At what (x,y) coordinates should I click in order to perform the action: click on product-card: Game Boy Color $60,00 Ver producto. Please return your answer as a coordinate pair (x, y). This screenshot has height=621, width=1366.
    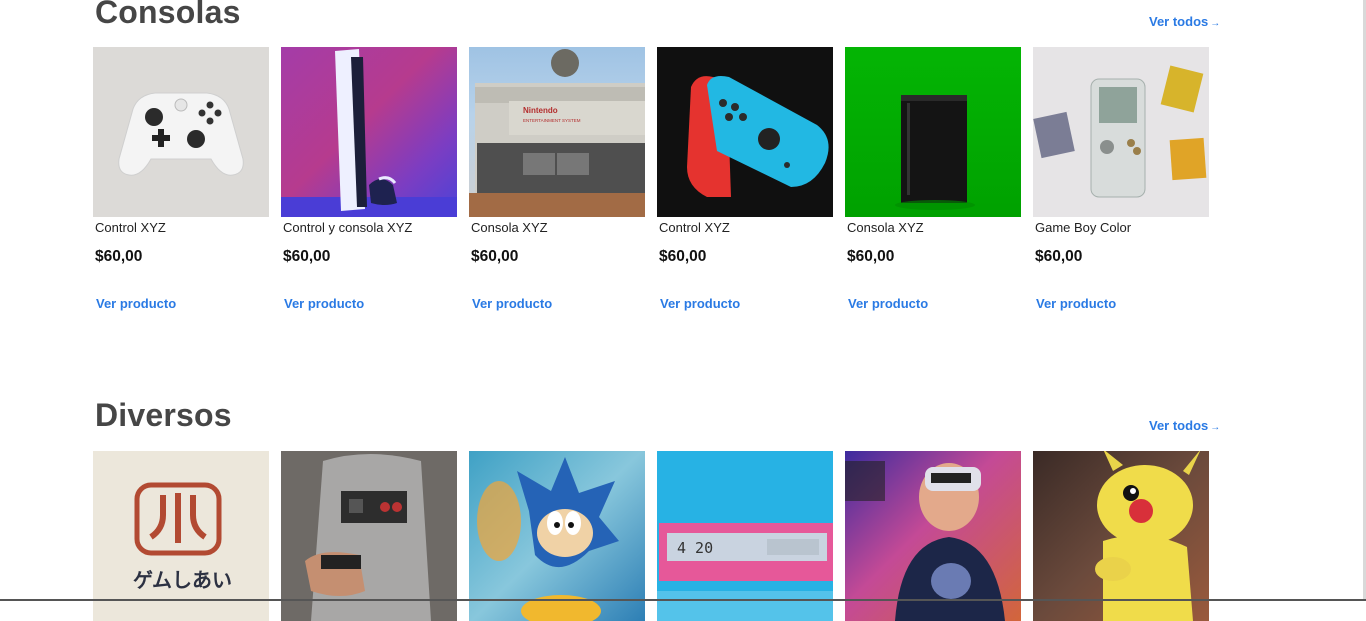
    Looking at the image, I should click on (1121, 180).